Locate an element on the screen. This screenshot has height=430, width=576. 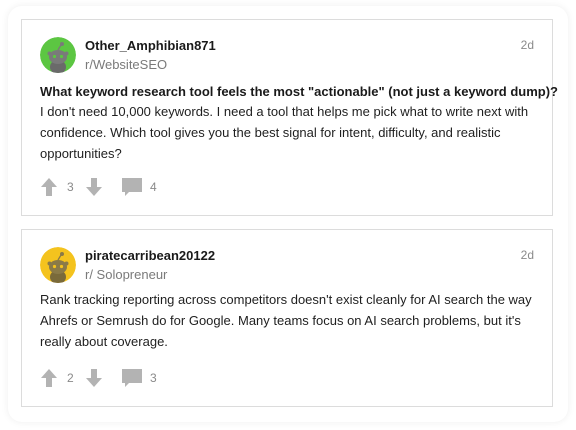
upvote-count: 2 is located at coordinates (70, 378).